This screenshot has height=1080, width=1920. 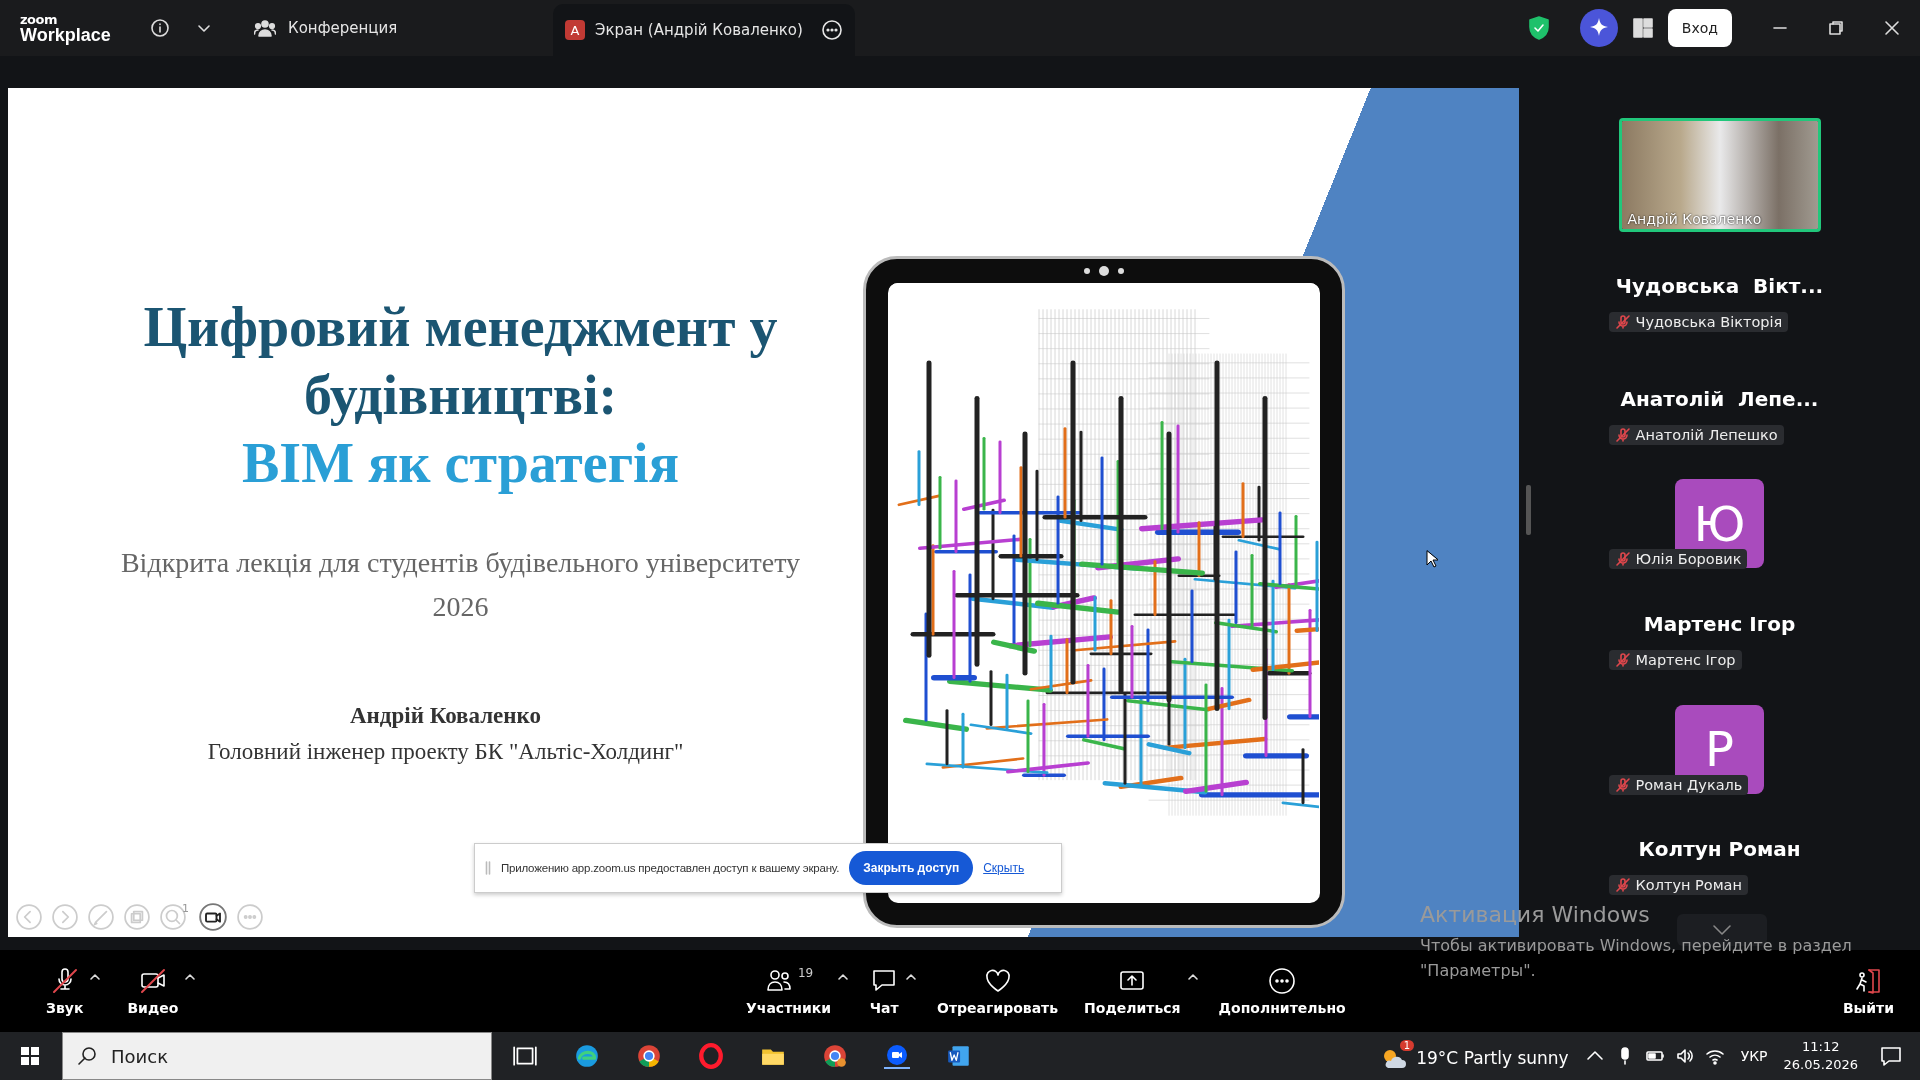 What do you see at coordinates (805, 973) in the screenshot?
I see `participant-count: 19` at bounding box center [805, 973].